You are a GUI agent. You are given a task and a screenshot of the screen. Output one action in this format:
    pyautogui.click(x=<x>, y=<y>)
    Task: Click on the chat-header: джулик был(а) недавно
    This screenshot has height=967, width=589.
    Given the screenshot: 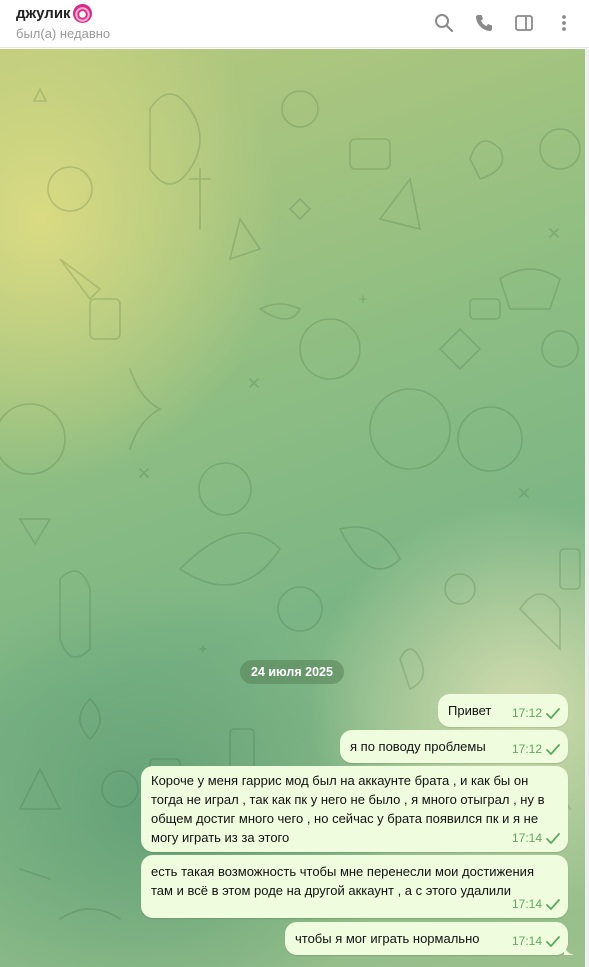 What is the action you would take?
    pyautogui.click(x=294, y=24)
    